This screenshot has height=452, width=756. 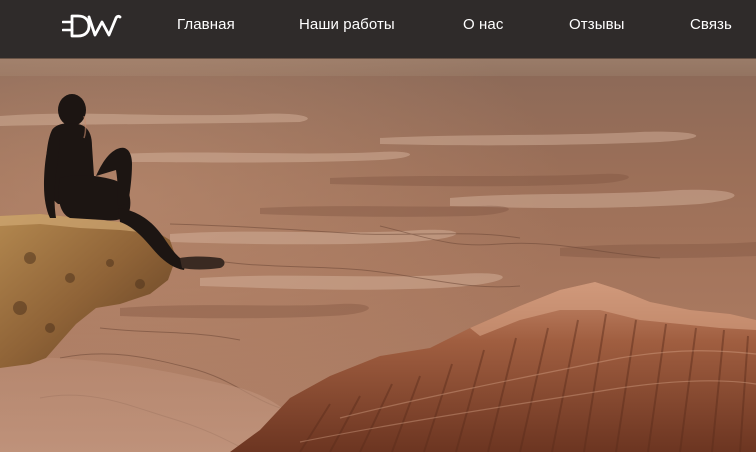 I want to click on navbar: Главная Наши работы О нас Отзывы Связь, so click(x=378, y=29).